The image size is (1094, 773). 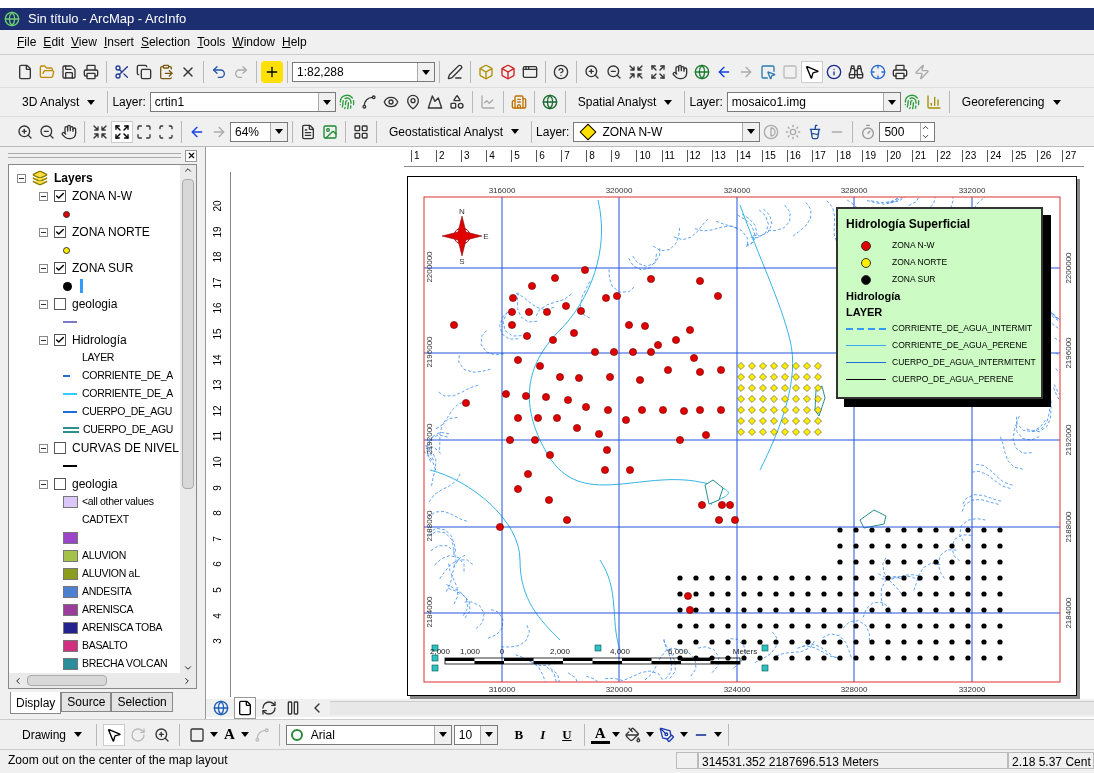 I want to click on legend-heading: LAYER, so click(x=865, y=312).